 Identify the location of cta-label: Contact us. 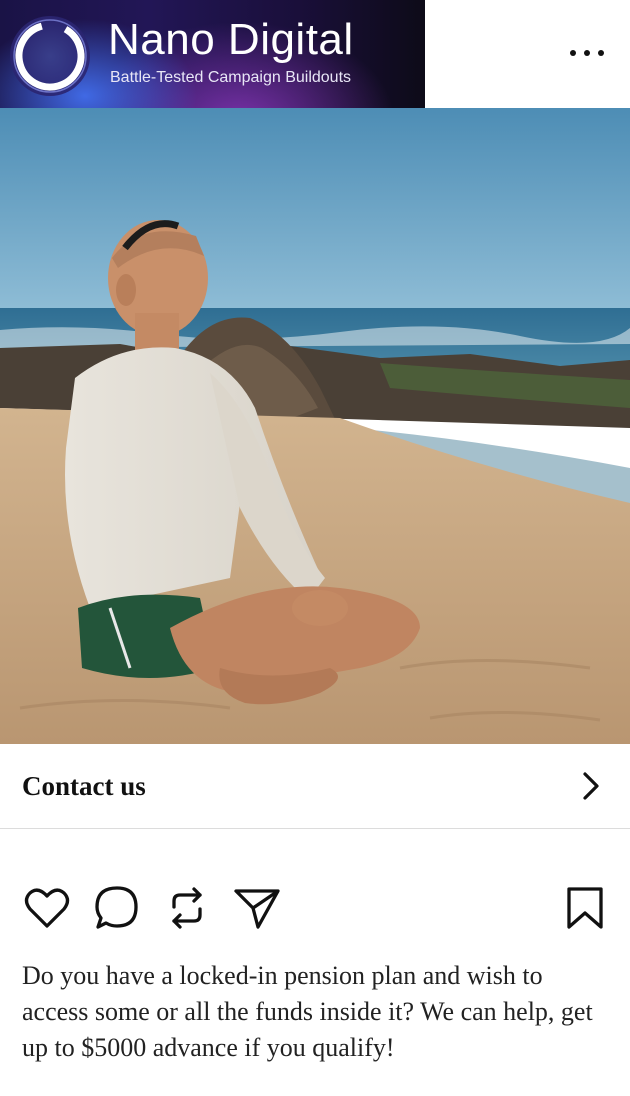
(84, 785).